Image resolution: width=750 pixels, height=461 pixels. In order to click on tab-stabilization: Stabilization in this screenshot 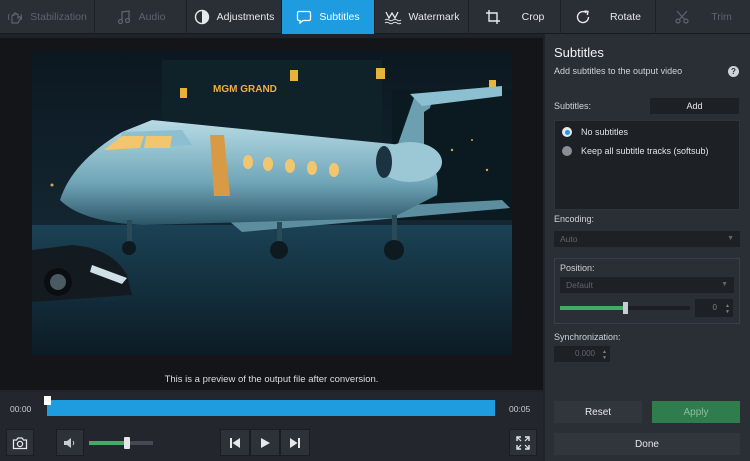, I will do `click(47, 17)`.